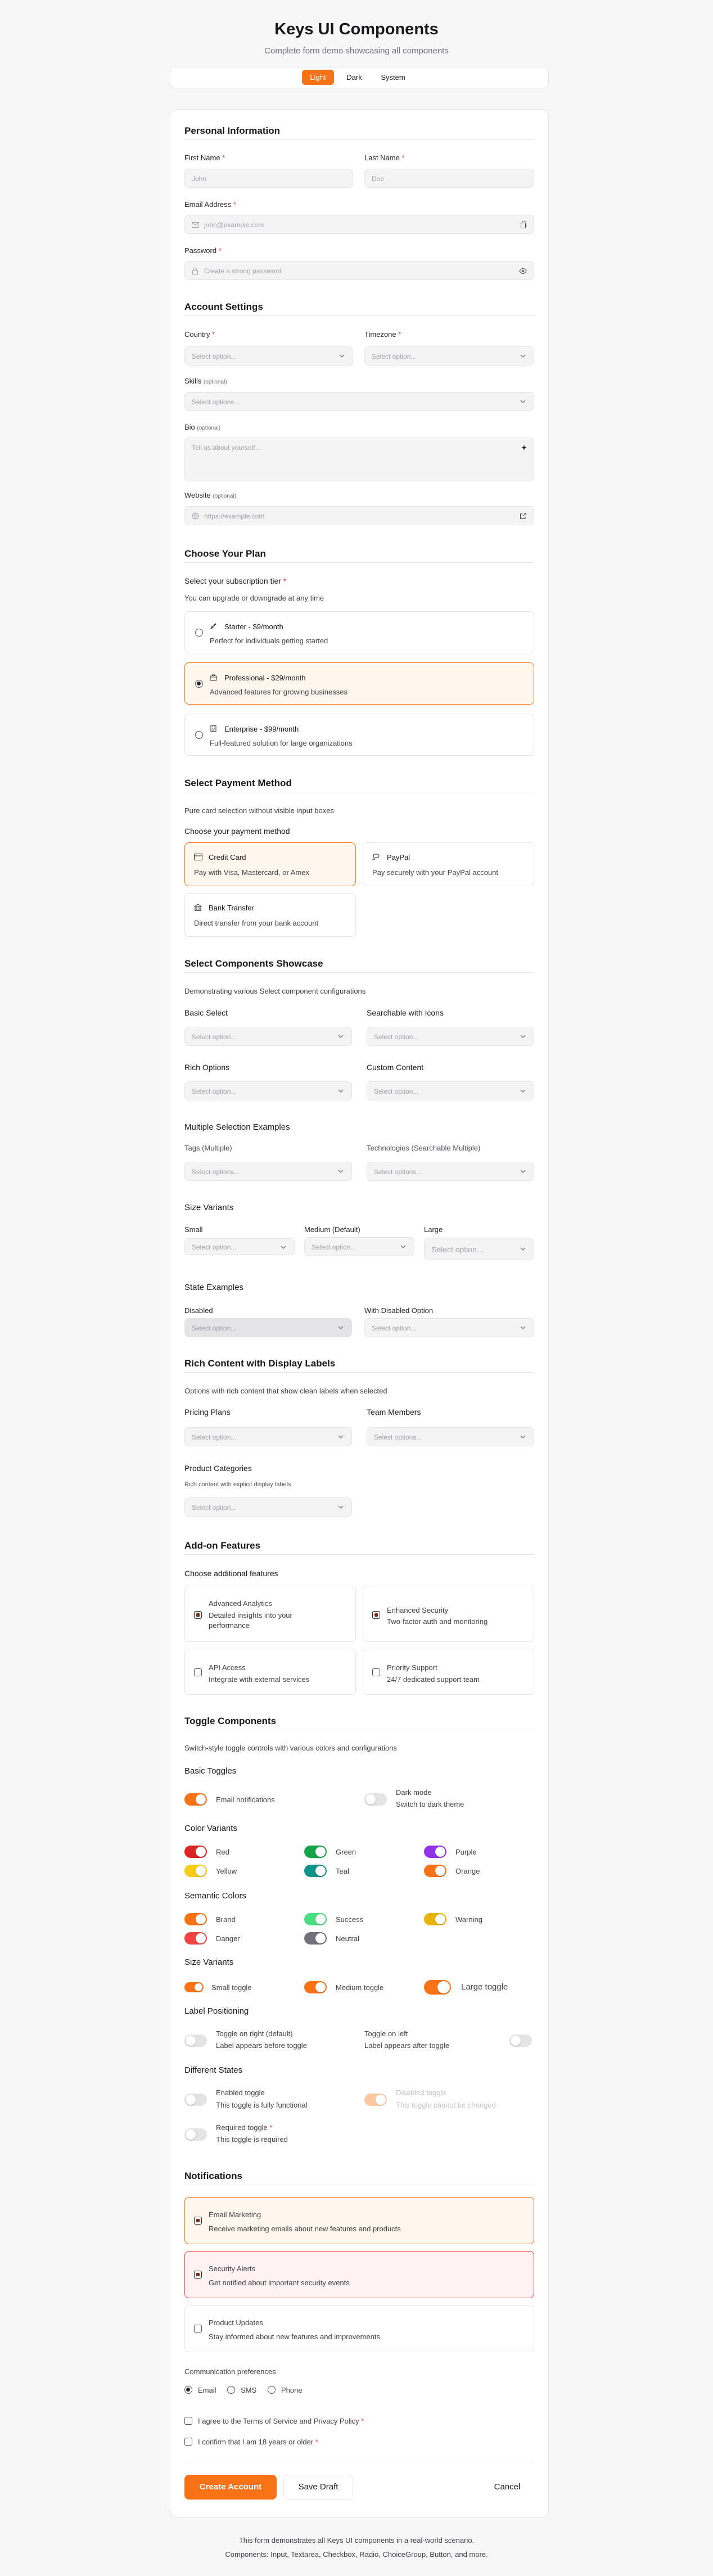 The image size is (713, 2576). What do you see at coordinates (198, 1311) in the screenshot?
I see `disabled-label: Disabled` at bounding box center [198, 1311].